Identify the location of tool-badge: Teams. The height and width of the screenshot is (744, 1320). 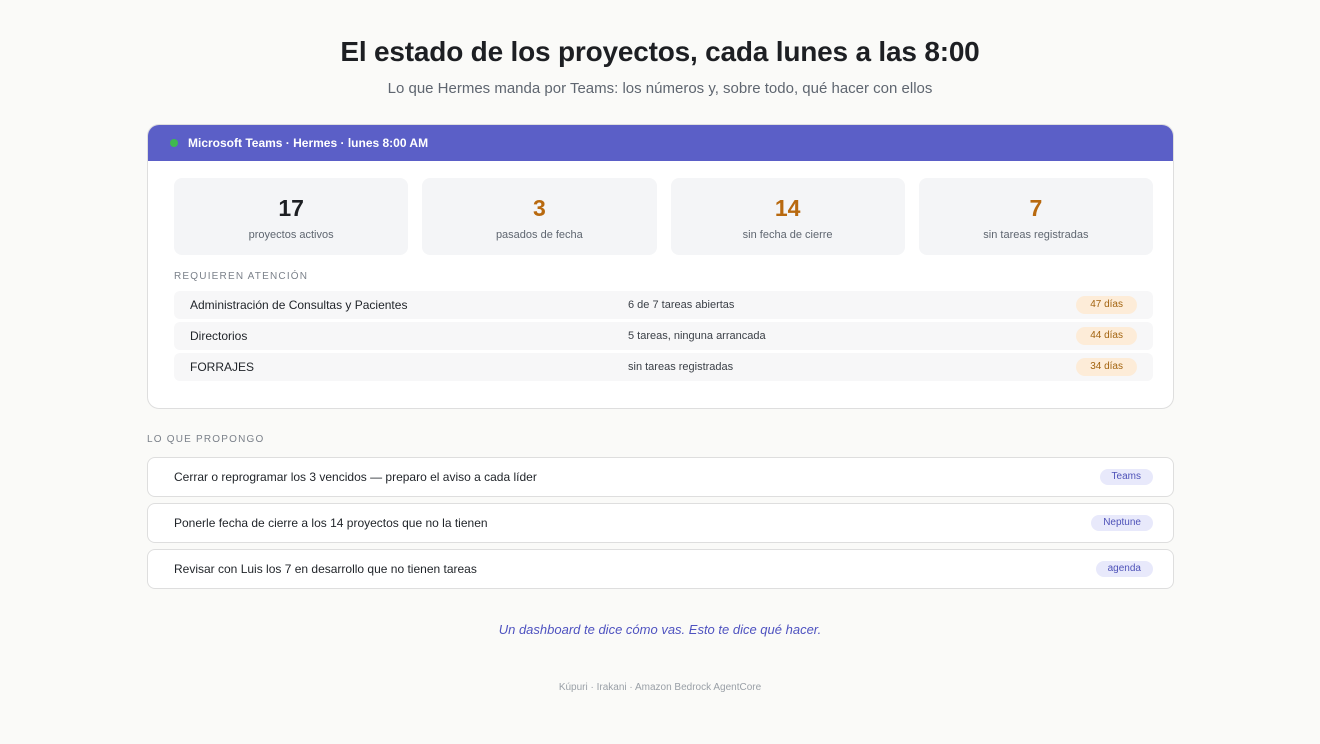
(1126, 477).